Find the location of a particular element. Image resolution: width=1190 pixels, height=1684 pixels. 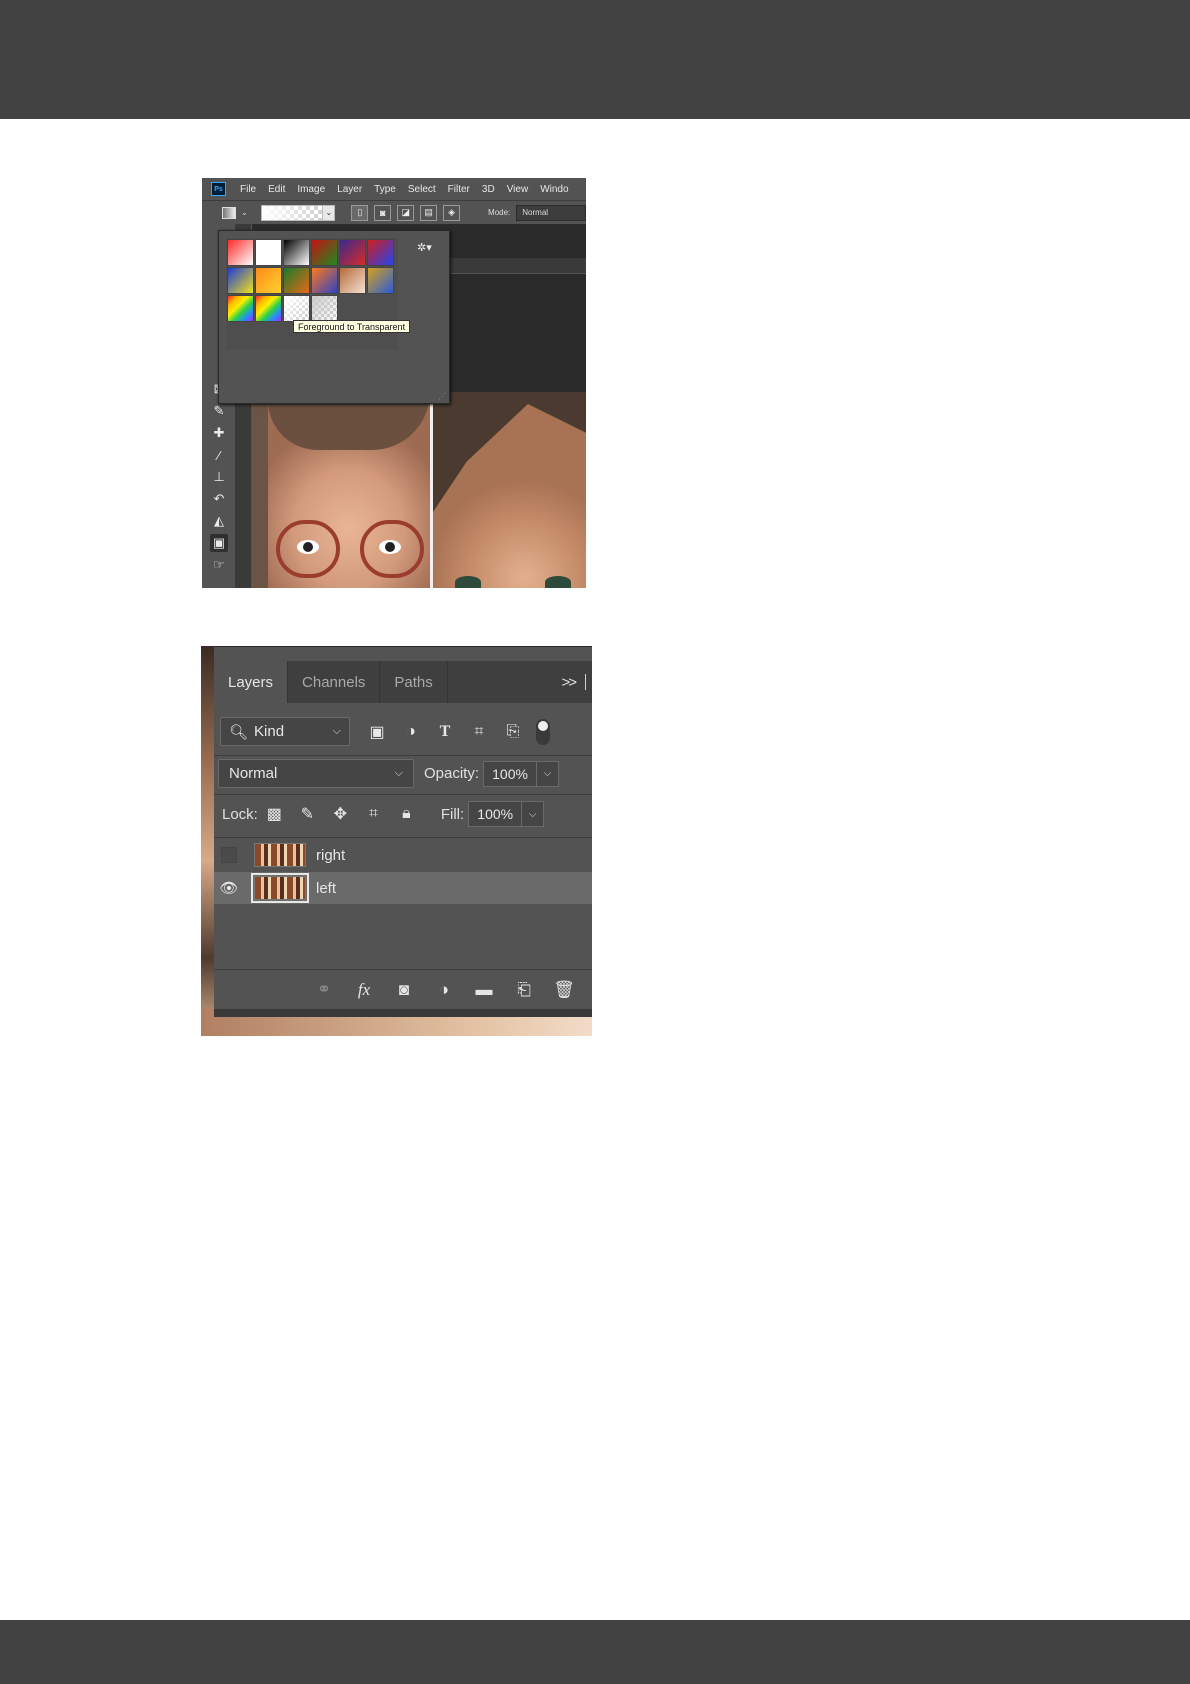

canvas-photo-woman is located at coordinates (509, 490).